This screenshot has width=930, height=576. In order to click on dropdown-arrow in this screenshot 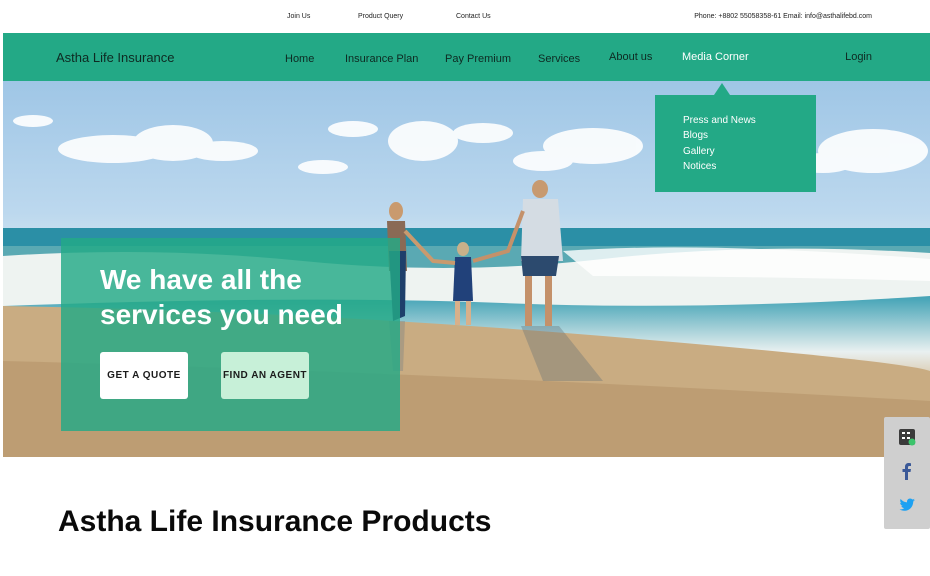, I will do `click(722, 89)`.